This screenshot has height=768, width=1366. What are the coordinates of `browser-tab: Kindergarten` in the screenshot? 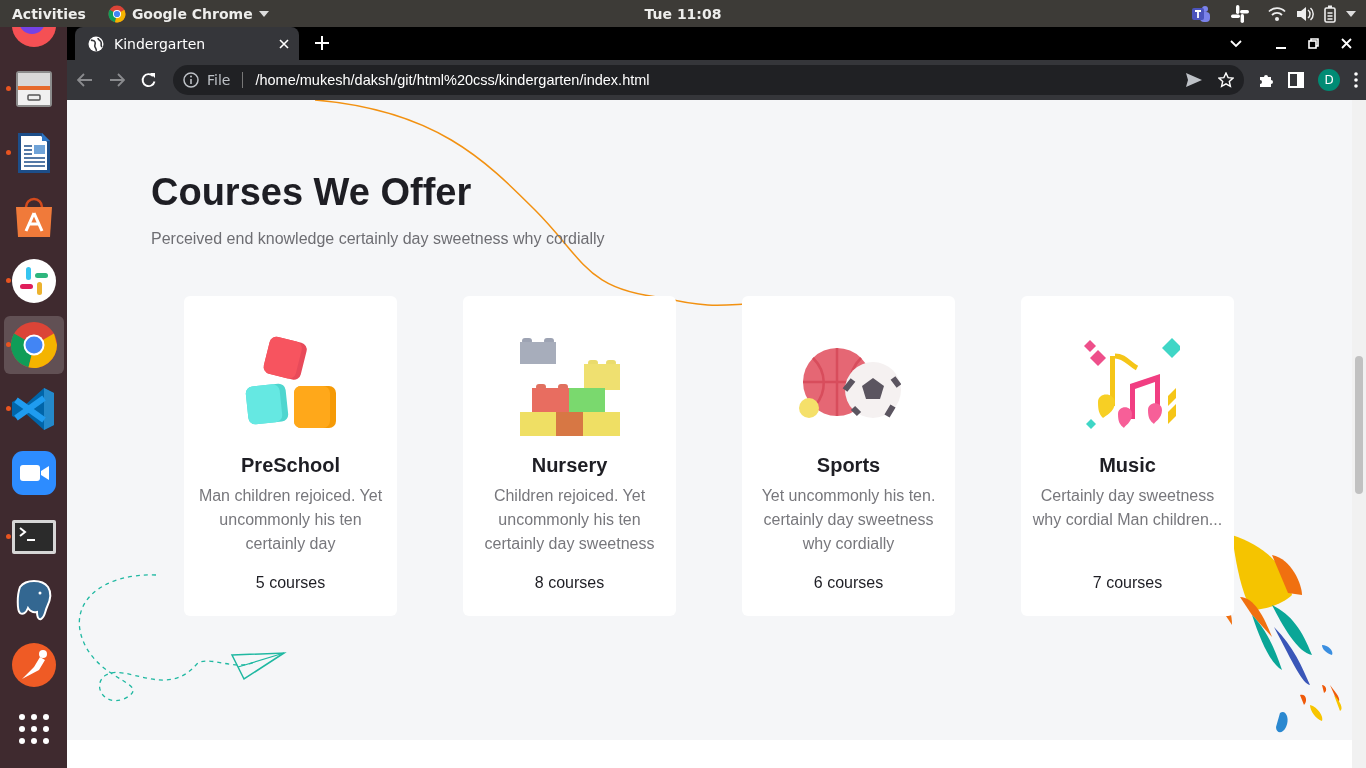 It's located at (187, 43).